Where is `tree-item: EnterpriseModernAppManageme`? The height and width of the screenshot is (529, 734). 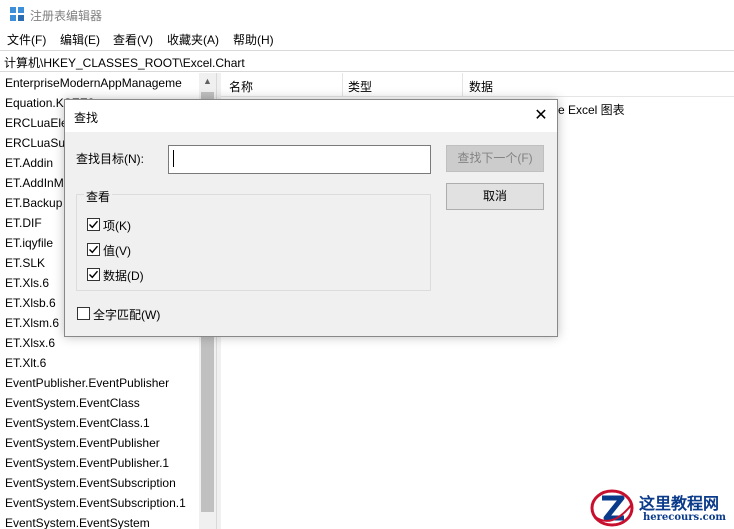 tree-item: EnterpriseModernAppManageme is located at coordinates (101, 86).